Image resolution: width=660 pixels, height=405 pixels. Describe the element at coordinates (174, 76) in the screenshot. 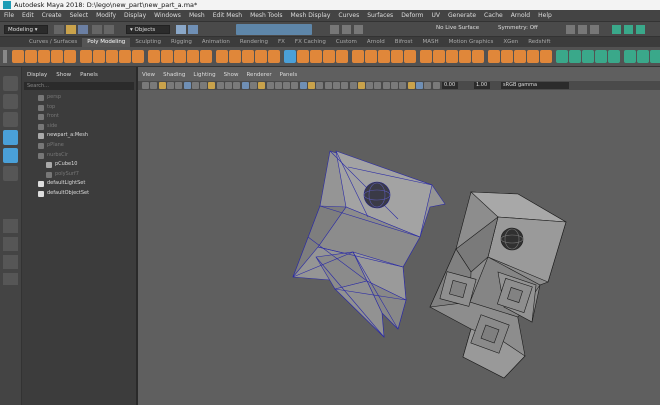

I see `viewport-menu-shading: Shading` at that location.